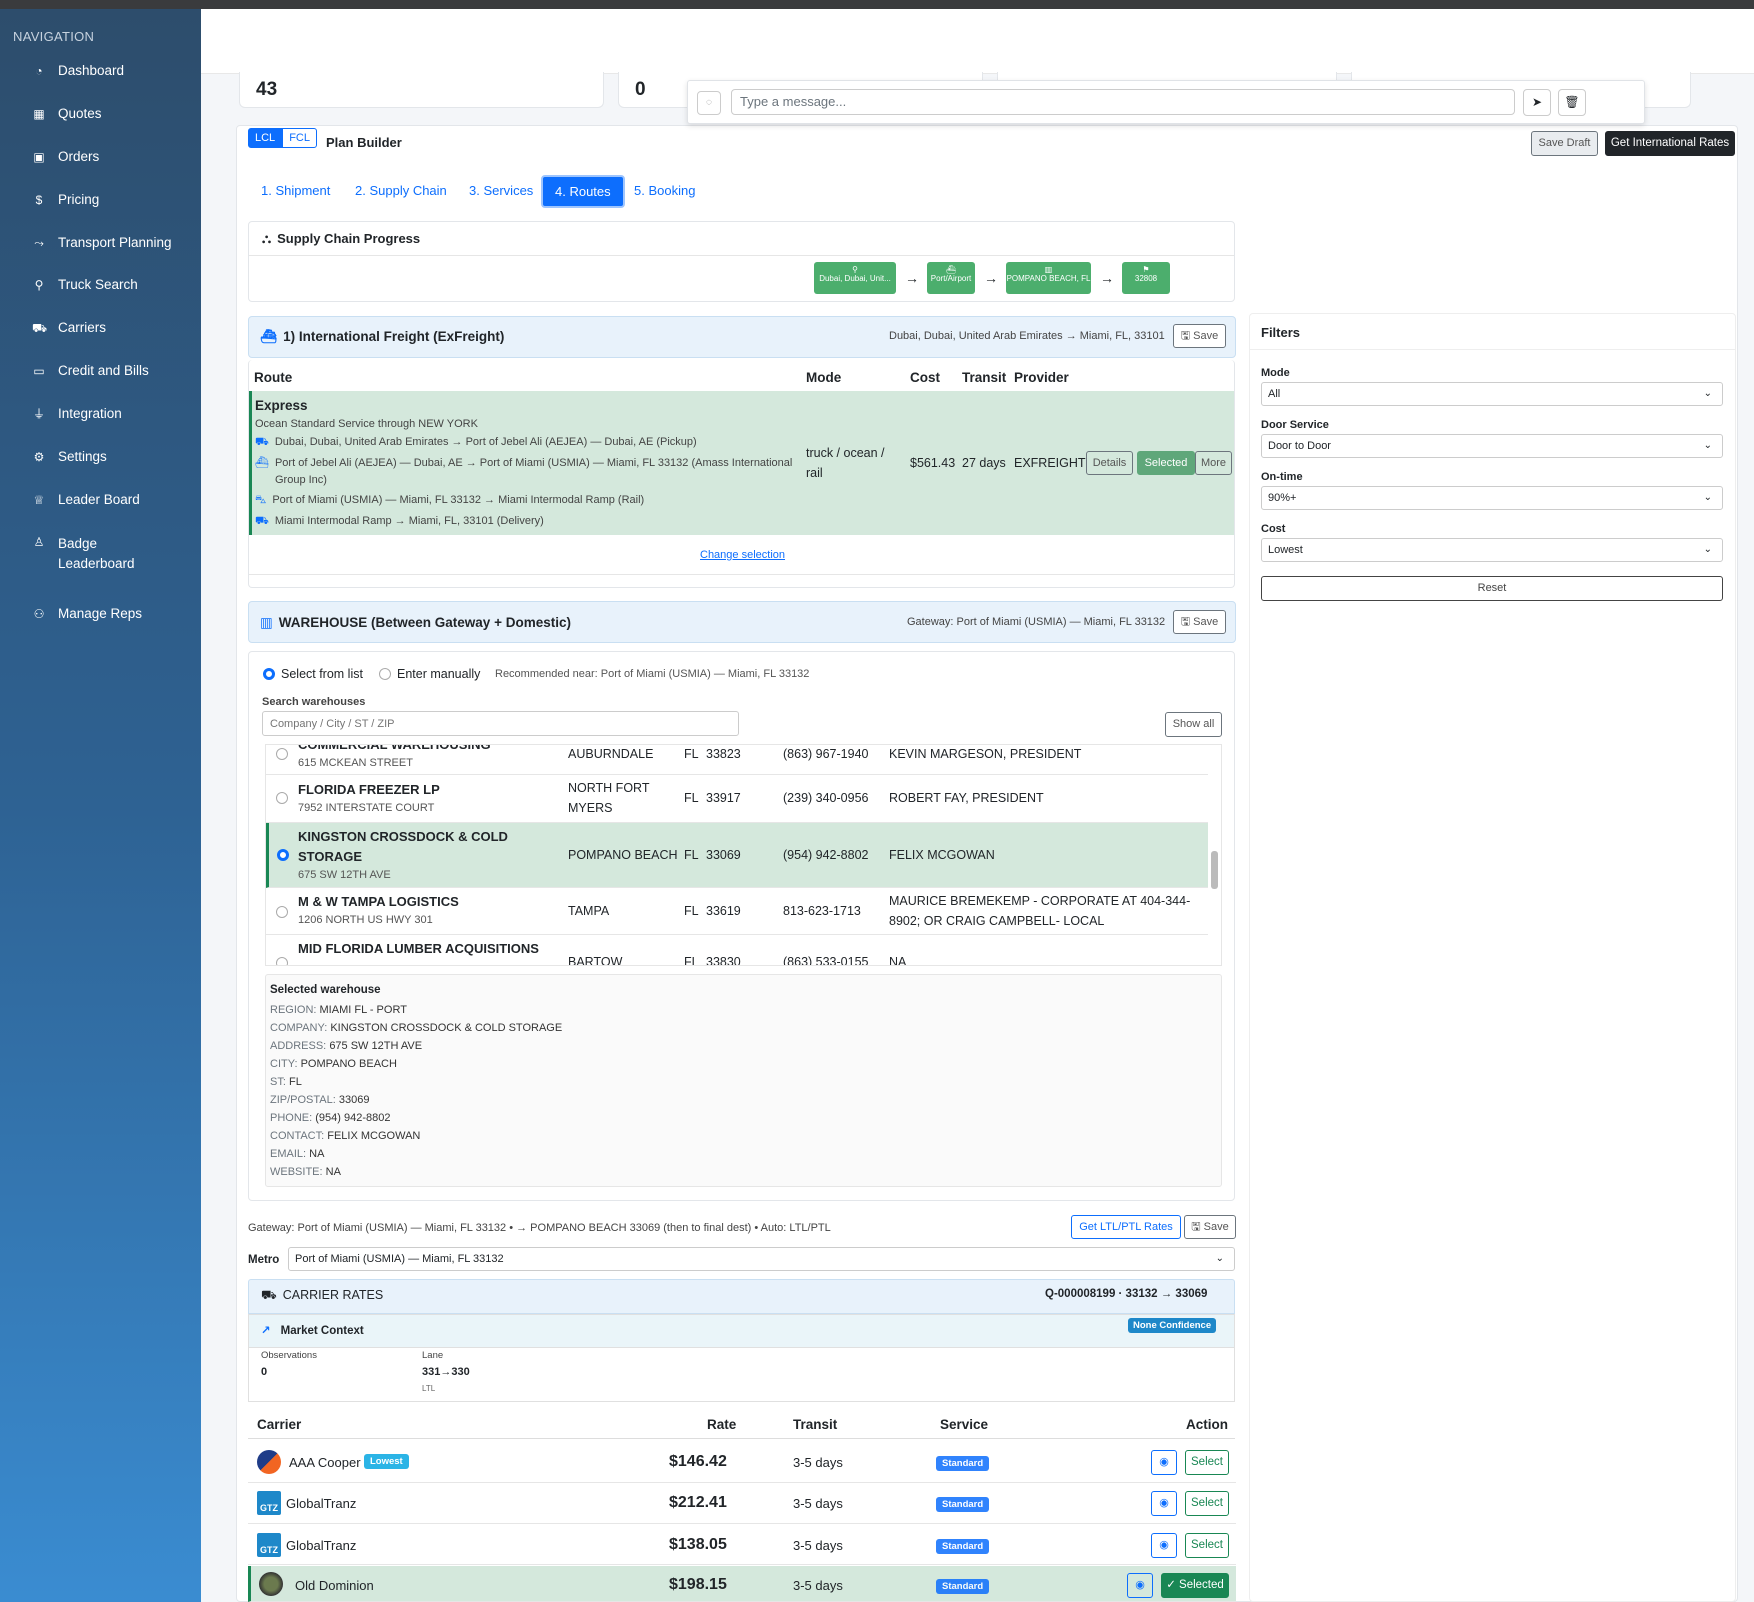 The width and height of the screenshot is (1754, 1602). What do you see at coordinates (114, 242) in the screenshot?
I see `sidebar-item-transport-planning: ⤳ Transport Planning` at bounding box center [114, 242].